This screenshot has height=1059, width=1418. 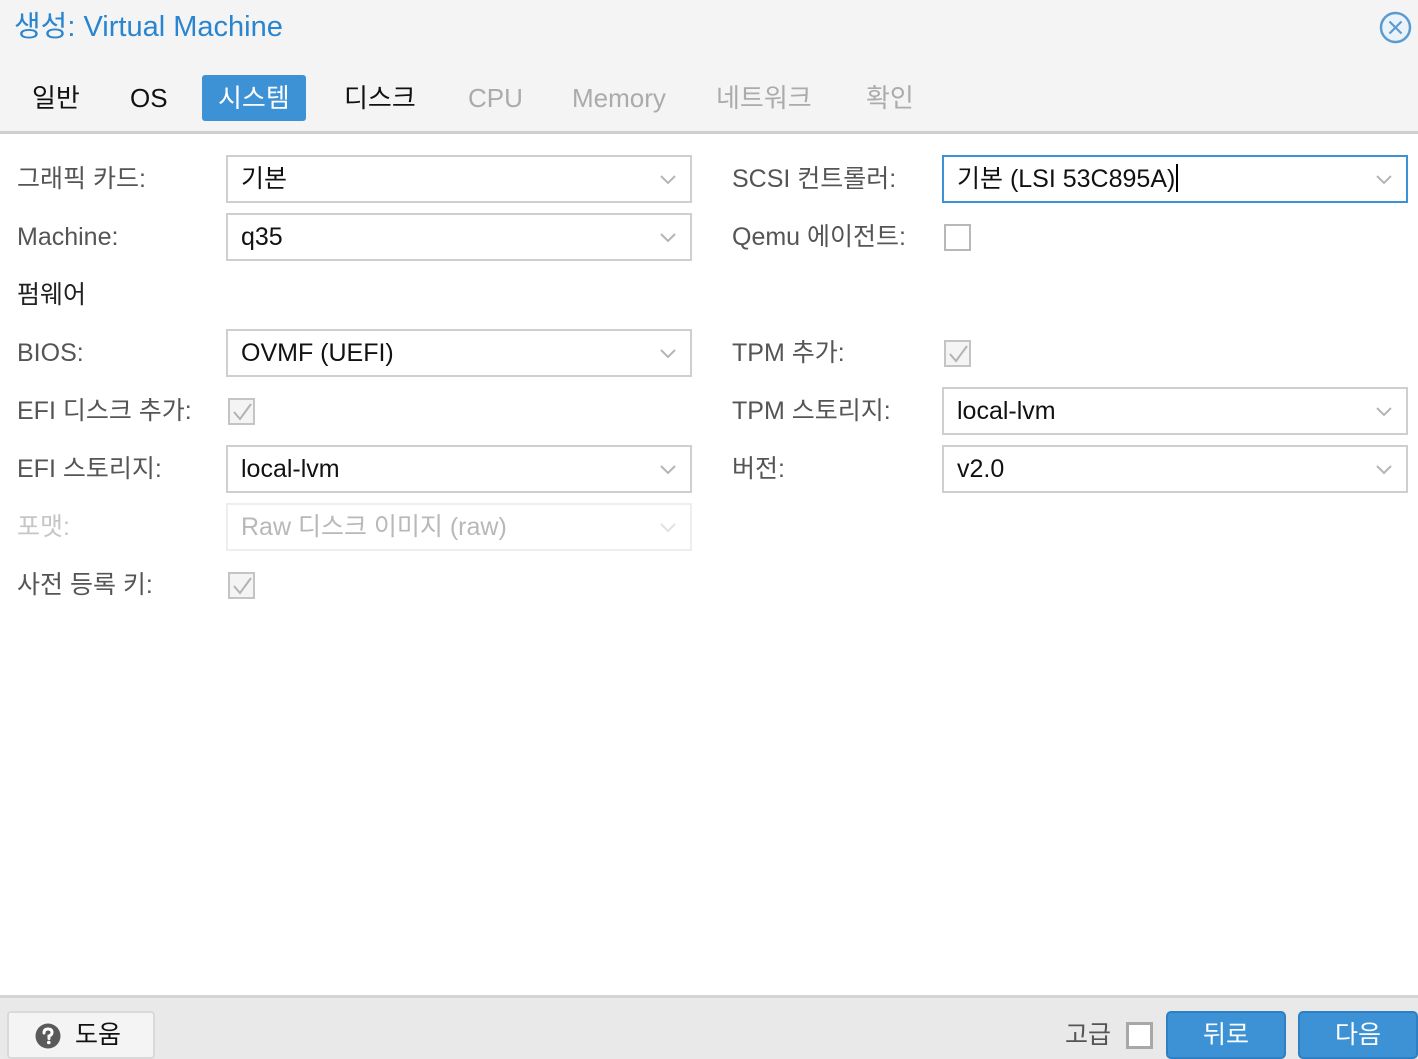 What do you see at coordinates (459, 237) in the screenshot?
I see `machine-select: q35` at bounding box center [459, 237].